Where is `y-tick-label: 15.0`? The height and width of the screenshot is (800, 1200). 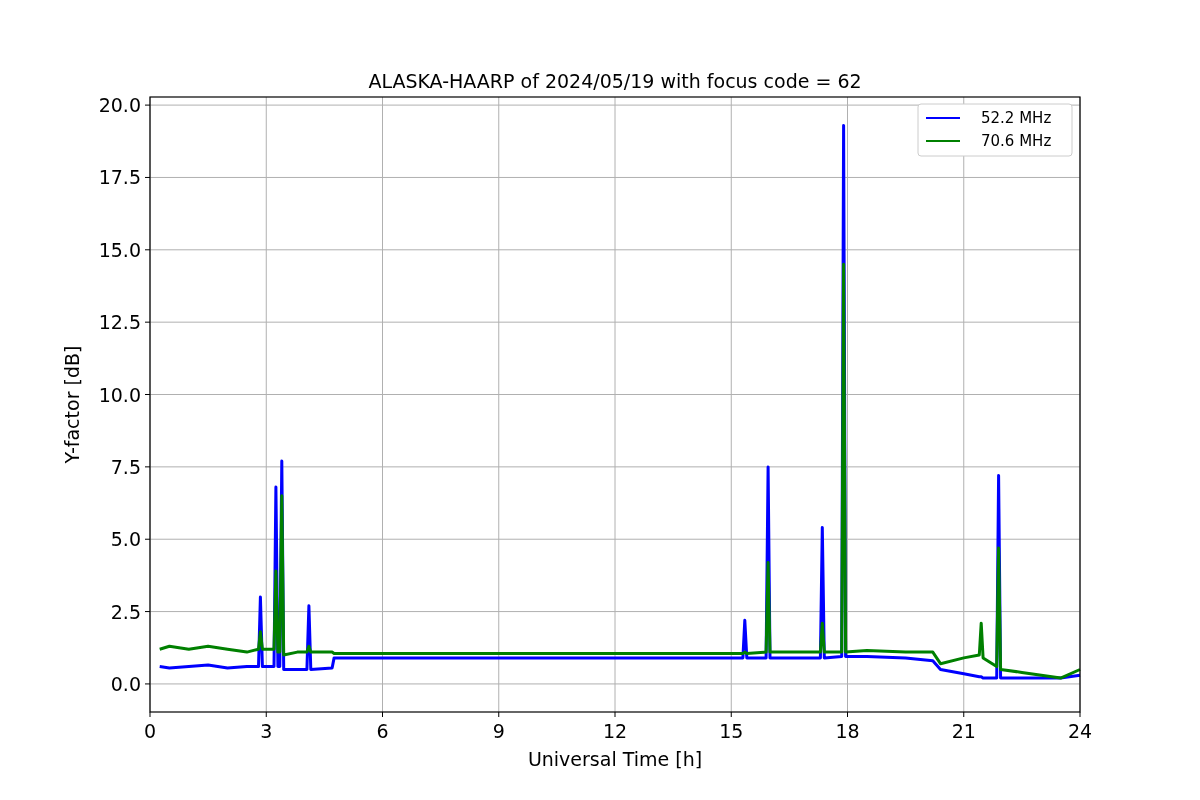
y-tick-label: 15.0 is located at coordinates (119, 249).